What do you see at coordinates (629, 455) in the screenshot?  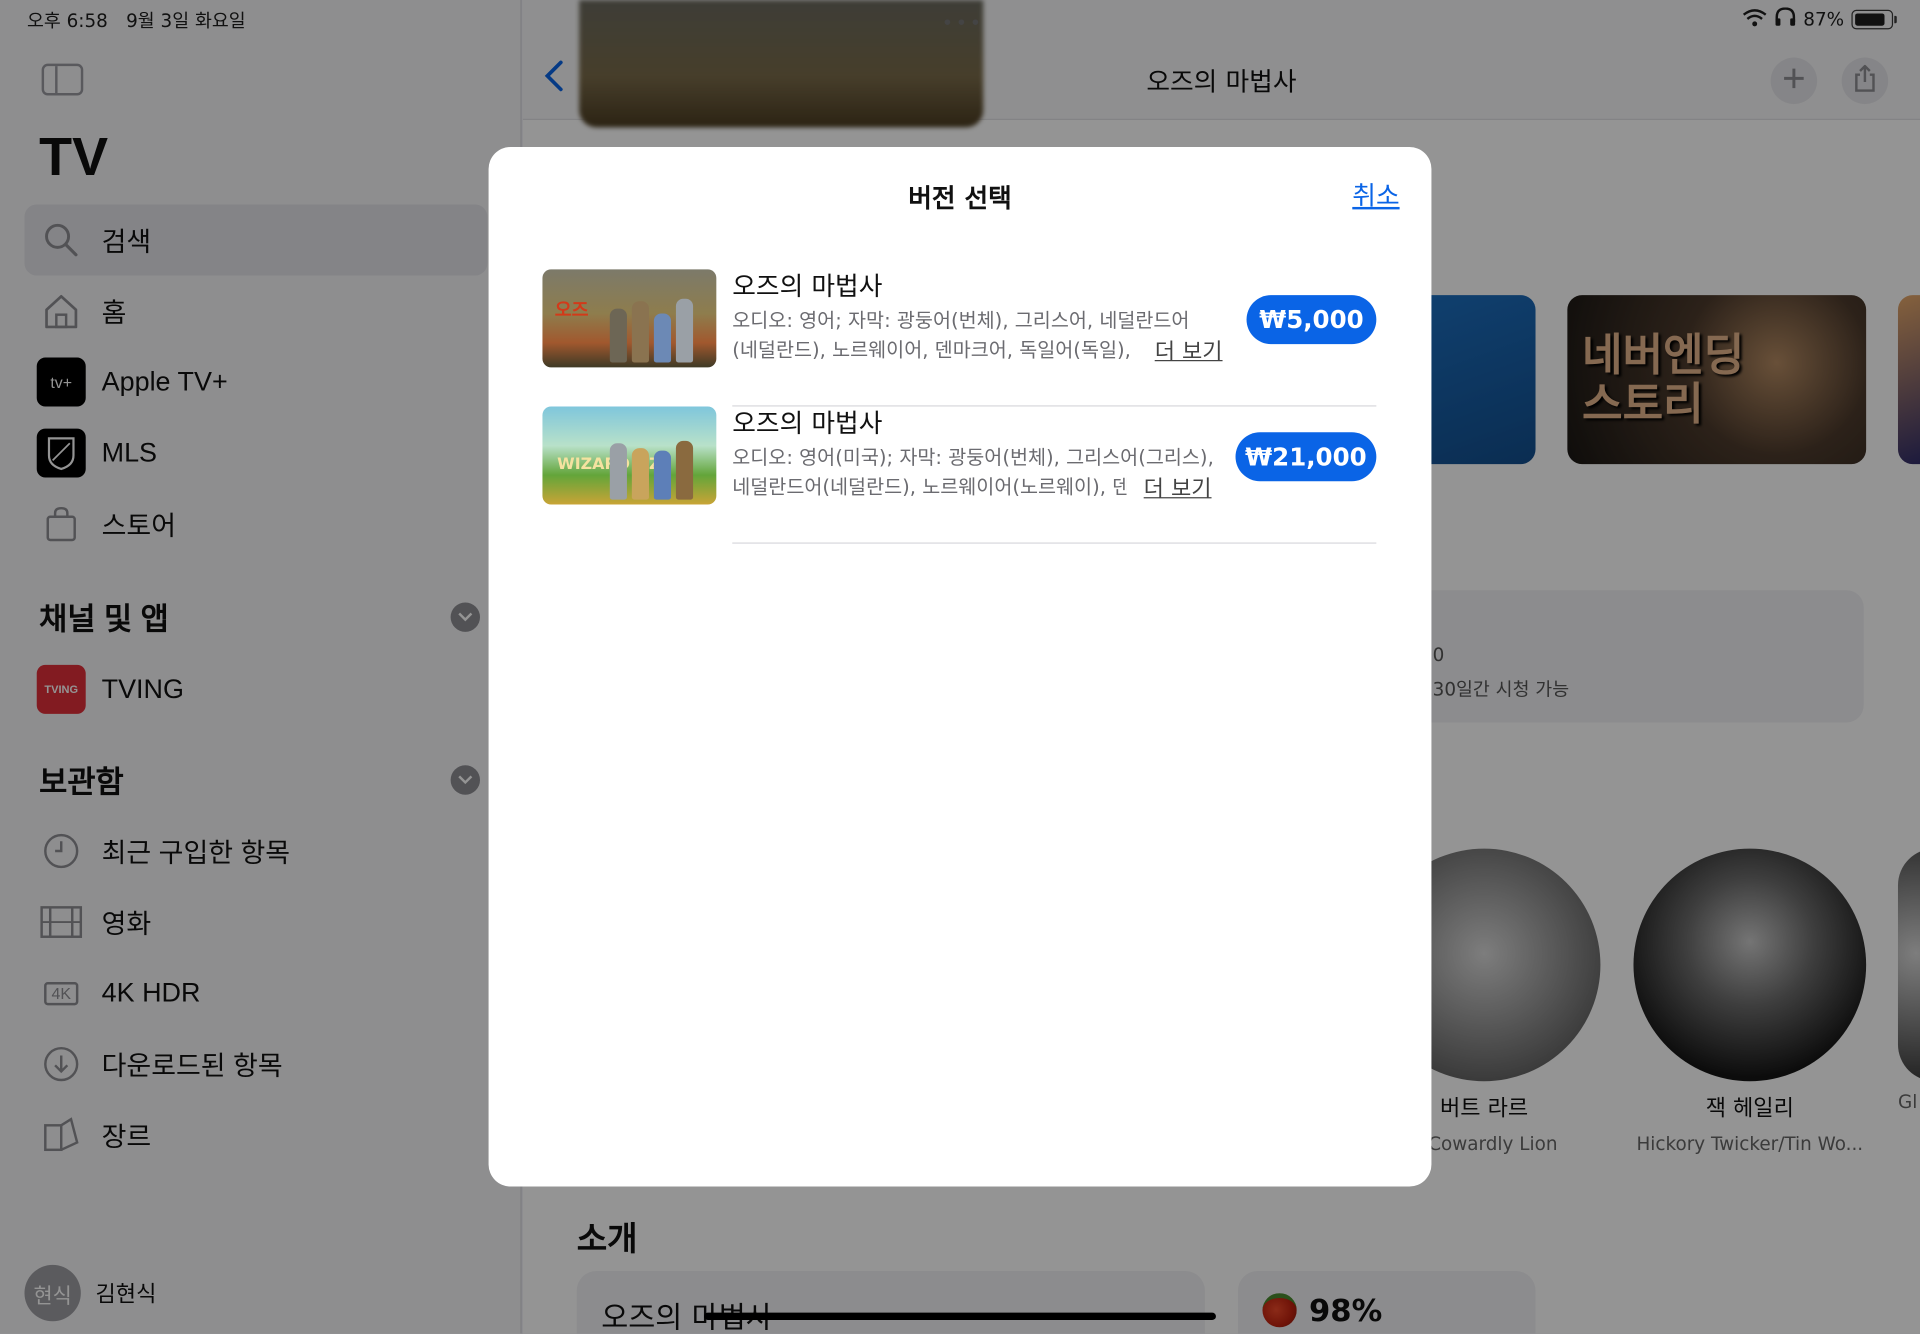 I see `version-thumbnail: WIZARD OZ` at bounding box center [629, 455].